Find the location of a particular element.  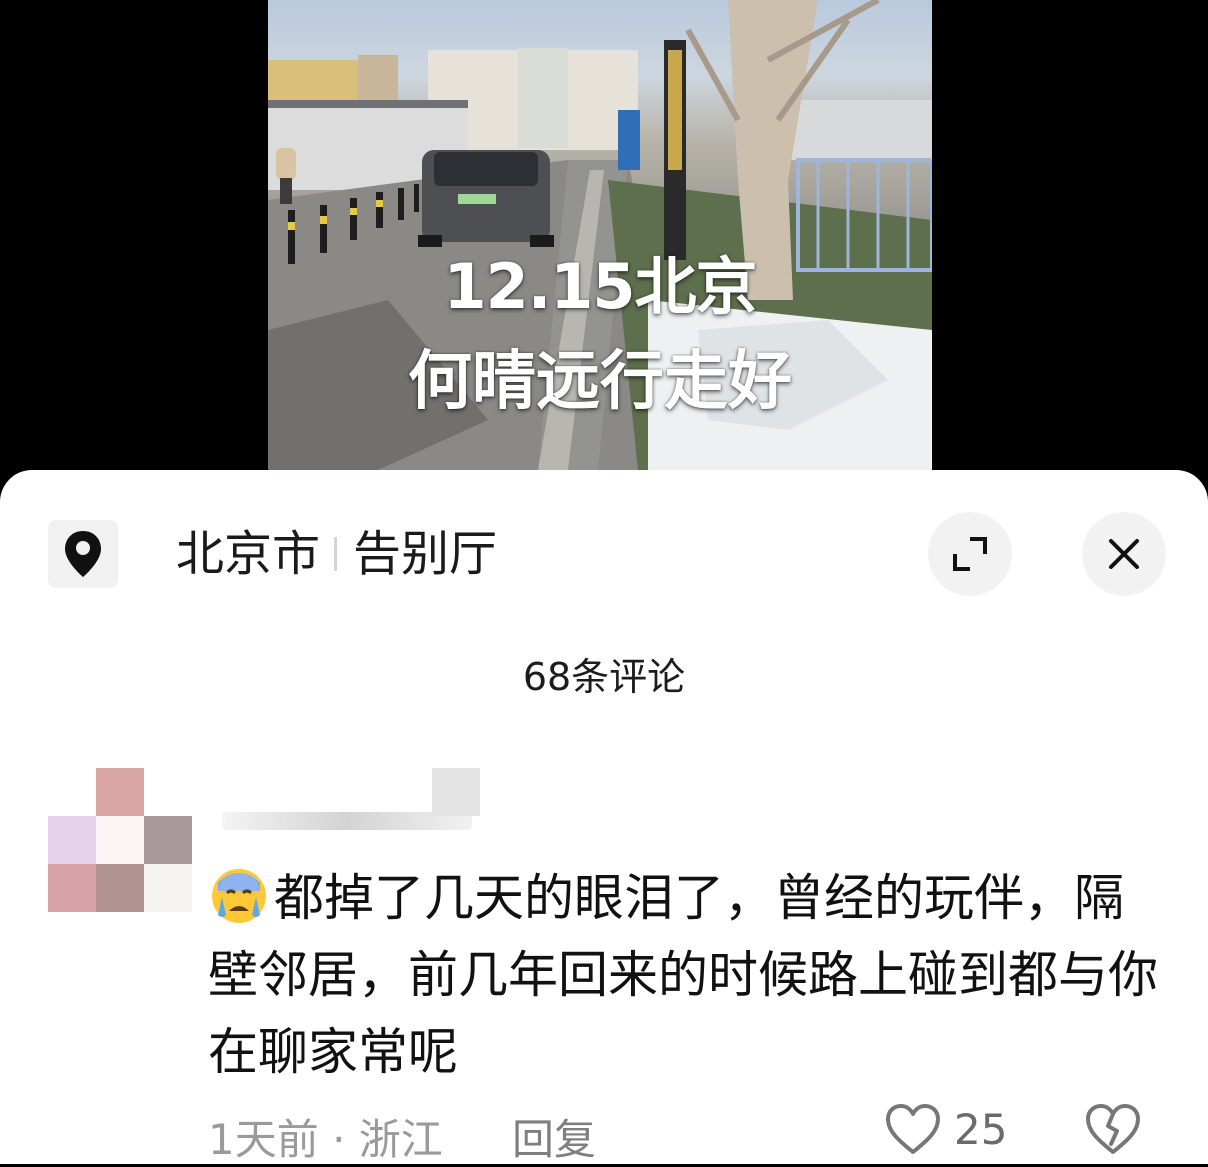

map-pin-icon is located at coordinates (83, 554).